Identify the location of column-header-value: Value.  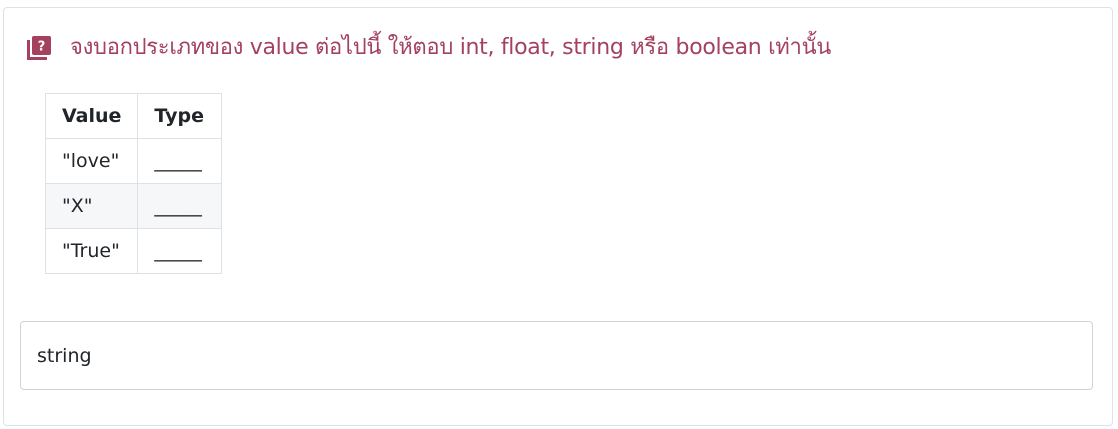
(91, 116).